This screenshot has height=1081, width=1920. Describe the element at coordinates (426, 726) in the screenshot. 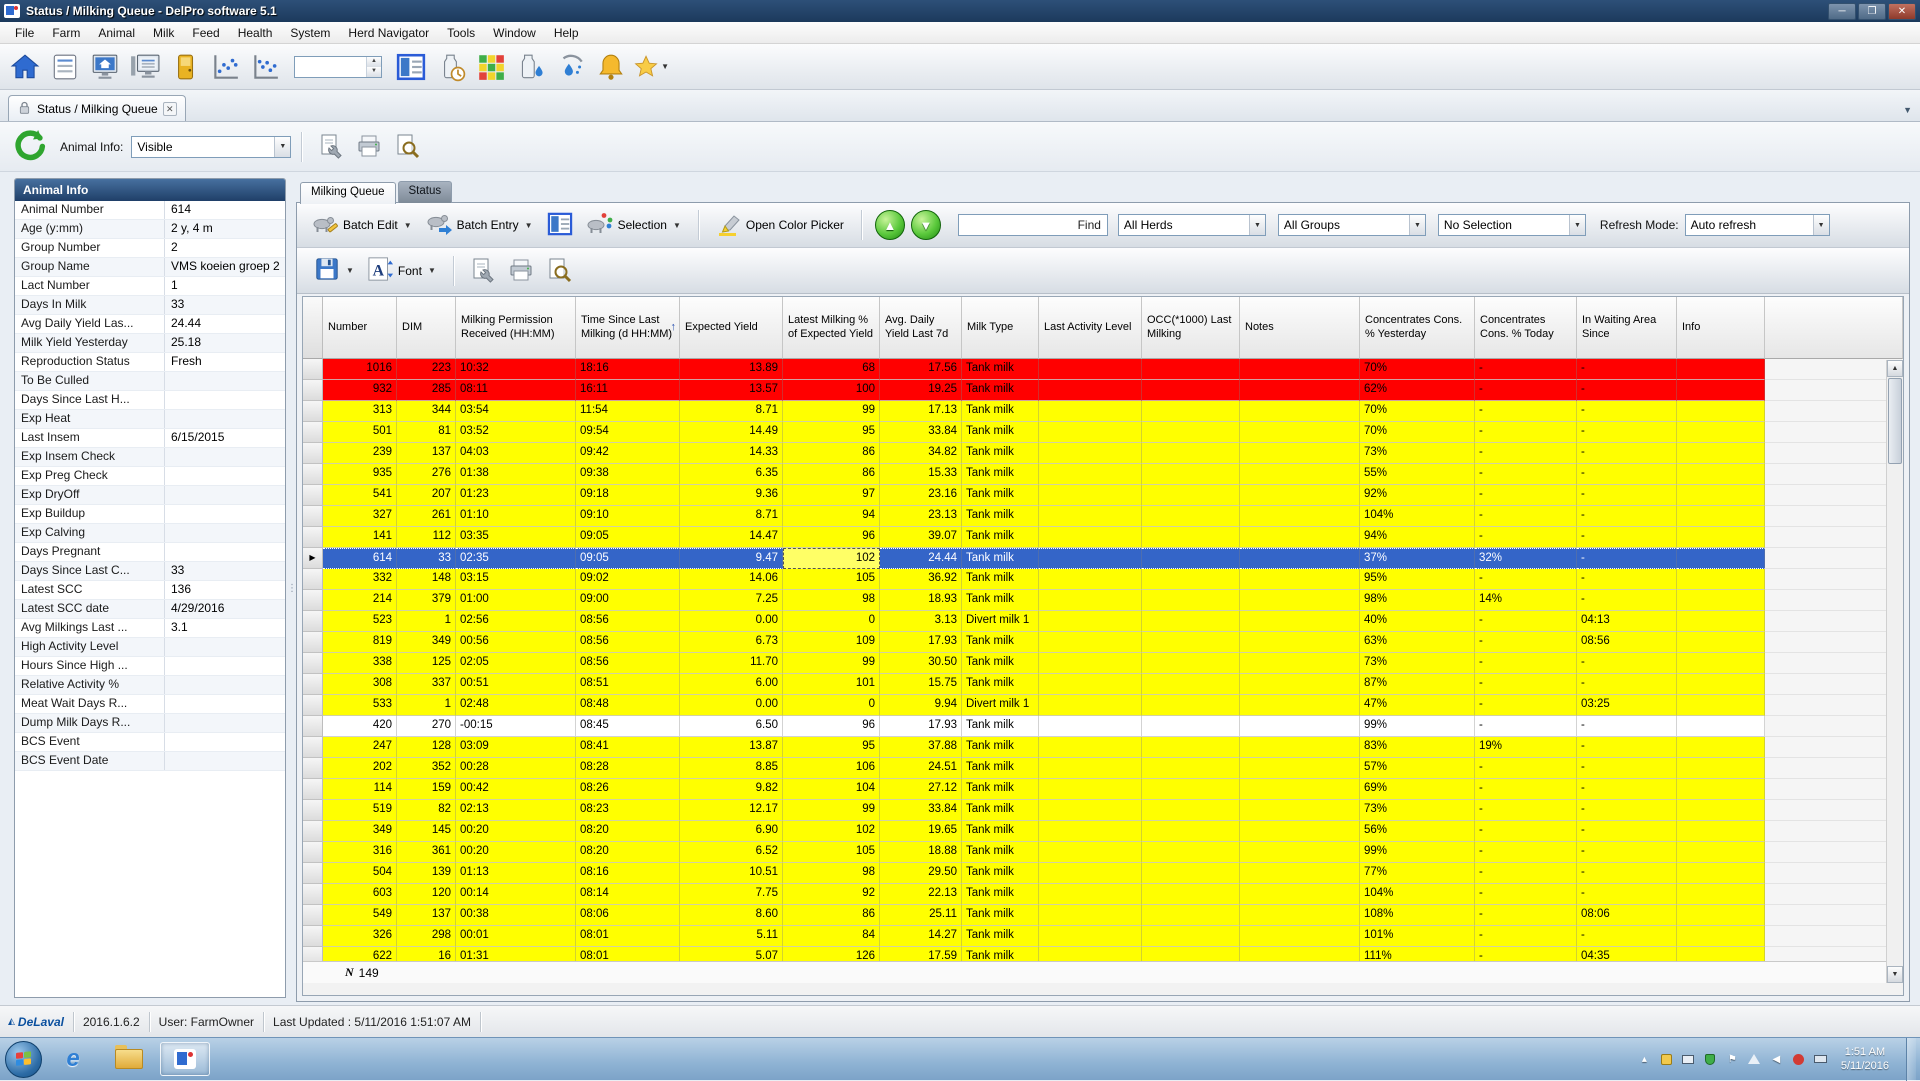

I see `cell: 270` at that location.